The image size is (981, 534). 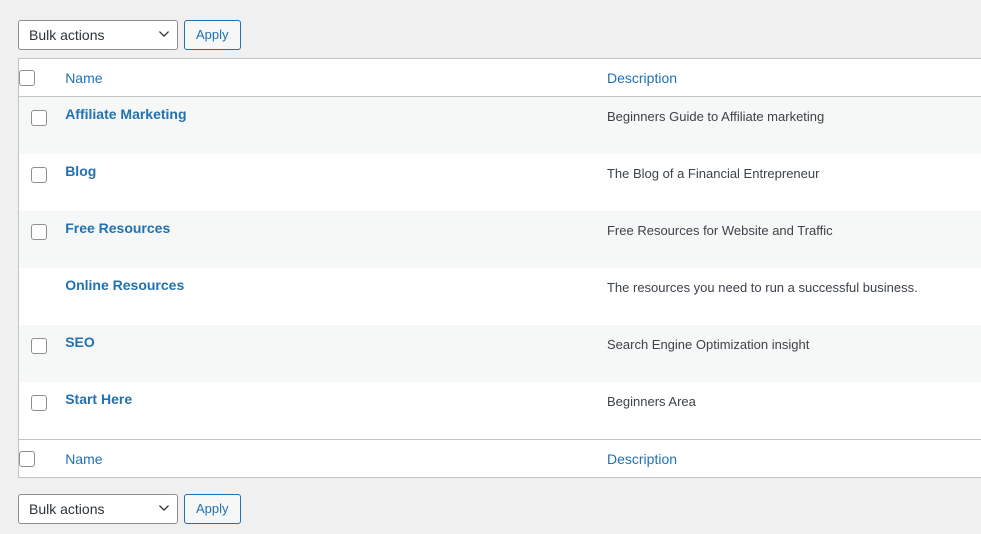 I want to click on column-header-description: Description, so click(x=793, y=78).